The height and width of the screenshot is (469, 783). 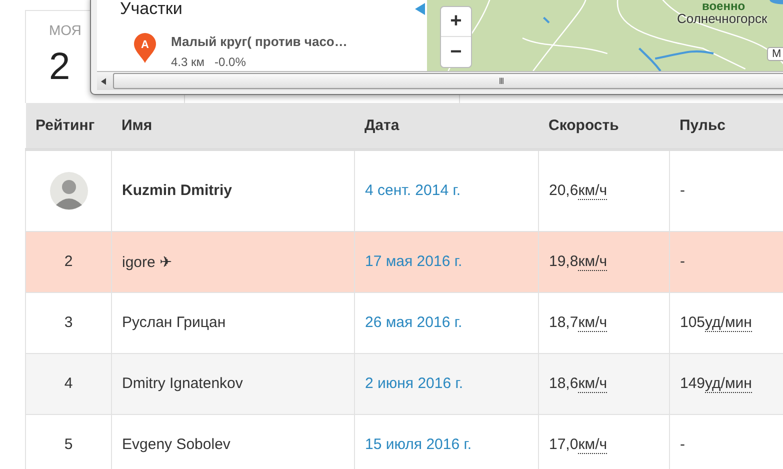 What do you see at coordinates (69, 126) in the screenshot?
I see `column-header: Рейтинг` at bounding box center [69, 126].